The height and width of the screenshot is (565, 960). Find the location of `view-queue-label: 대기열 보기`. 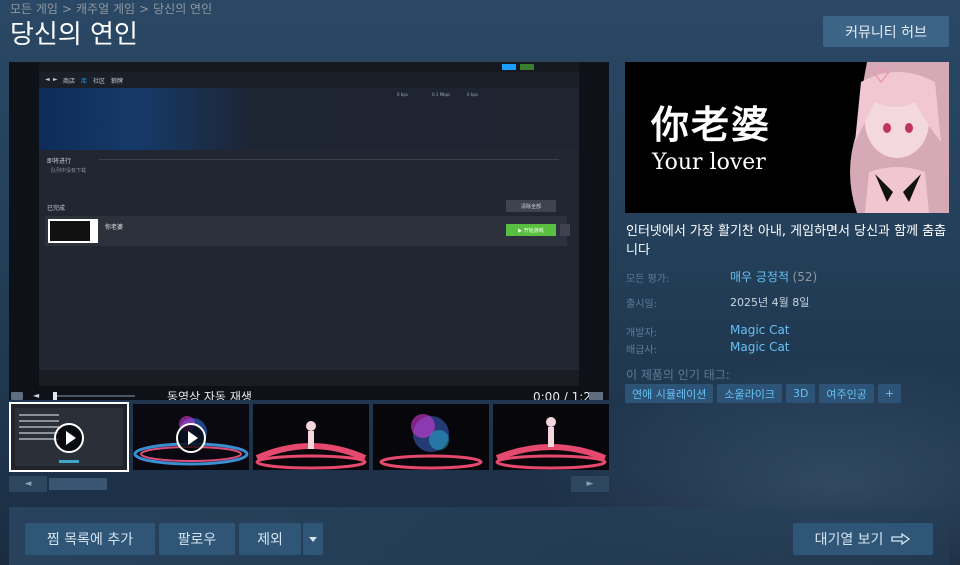

view-queue-label: 대기열 보기 is located at coordinates (849, 540).